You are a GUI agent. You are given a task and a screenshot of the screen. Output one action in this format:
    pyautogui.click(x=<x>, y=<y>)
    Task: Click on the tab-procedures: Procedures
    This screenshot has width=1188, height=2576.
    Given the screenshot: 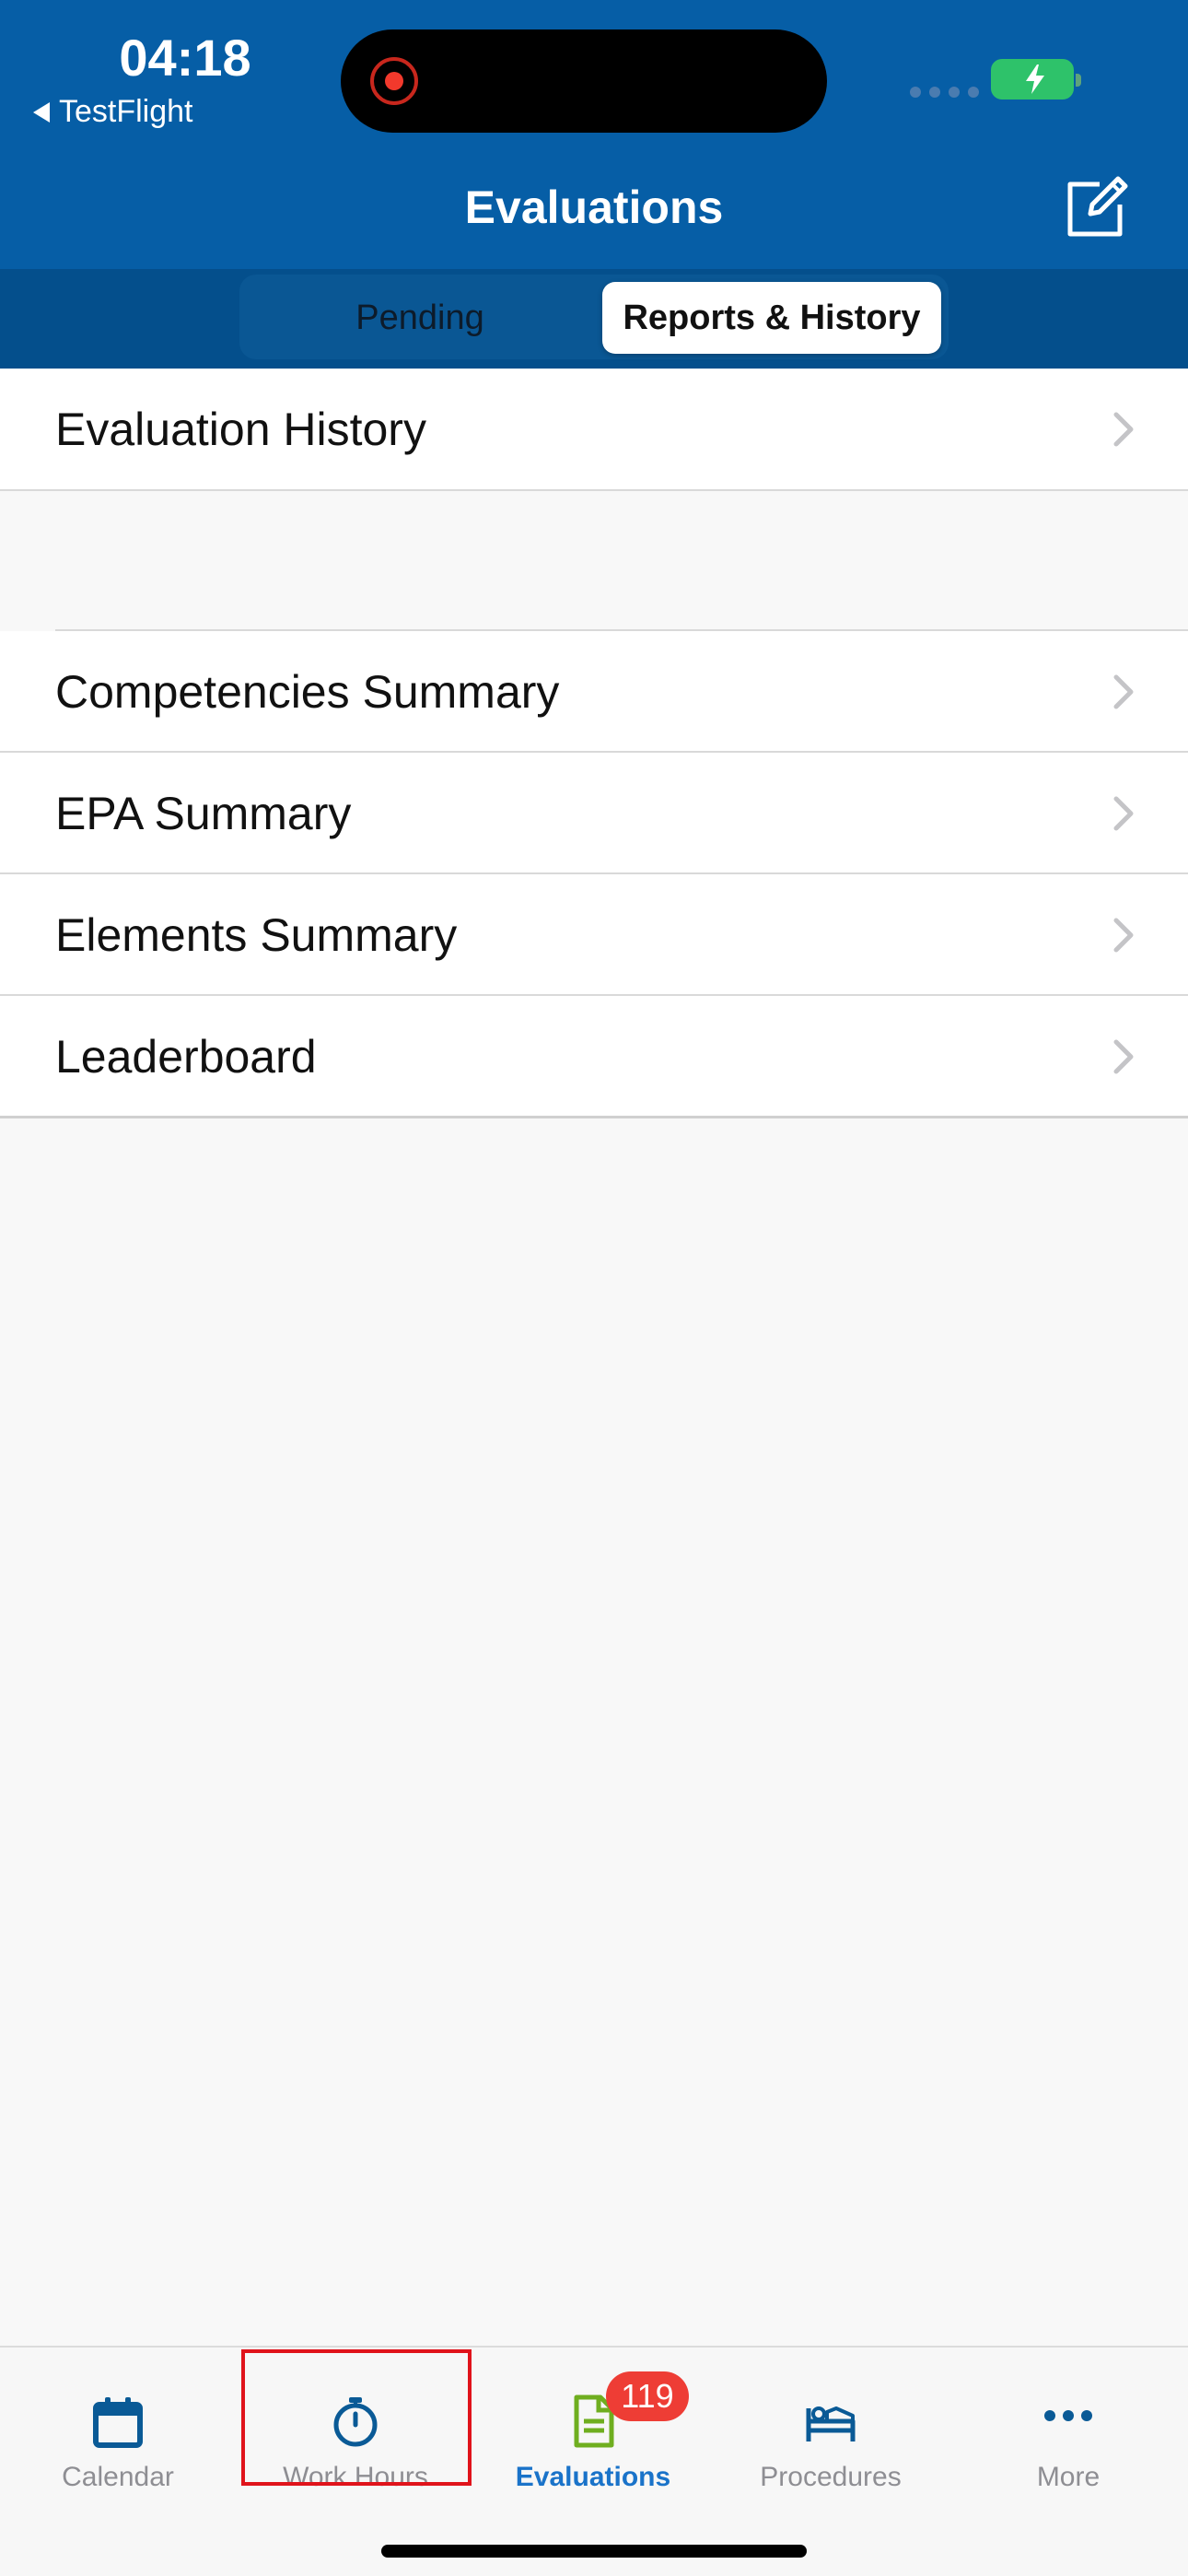 What is the action you would take?
    pyautogui.click(x=830, y=2432)
    